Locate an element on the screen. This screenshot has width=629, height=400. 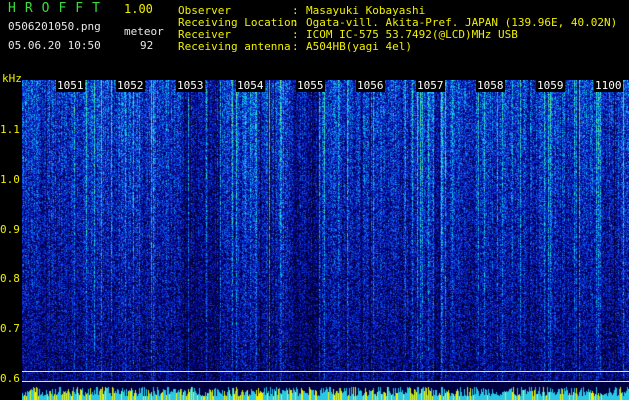
meteor-label: meteor is located at coordinates (144, 31).